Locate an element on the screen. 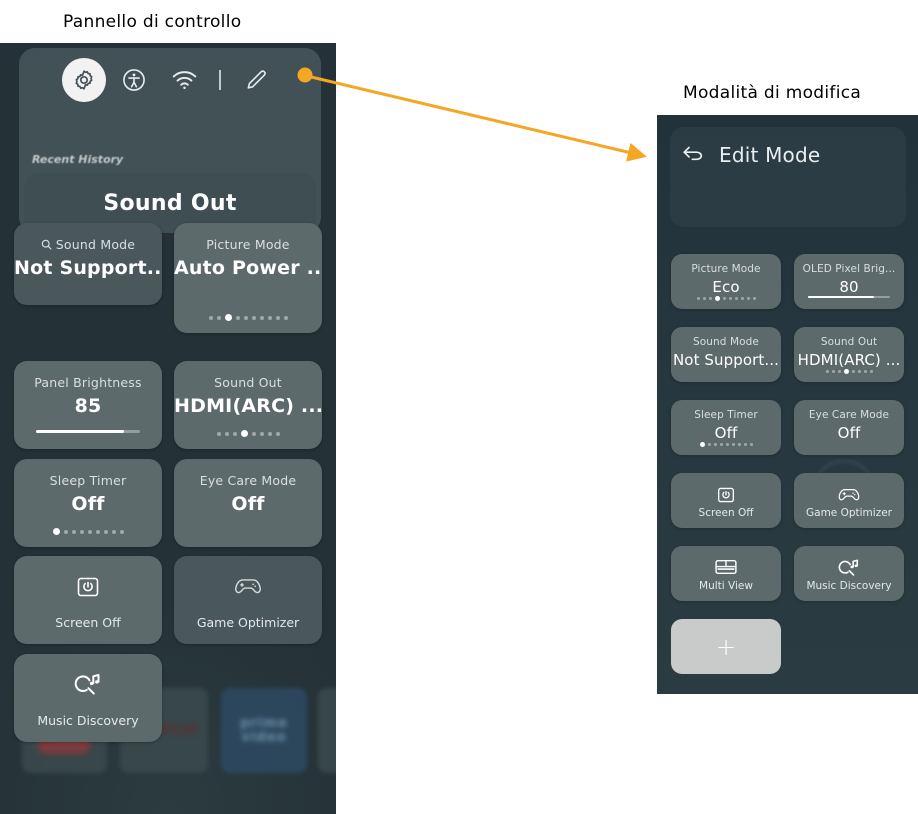  icon-bar-divider is located at coordinates (220, 80).